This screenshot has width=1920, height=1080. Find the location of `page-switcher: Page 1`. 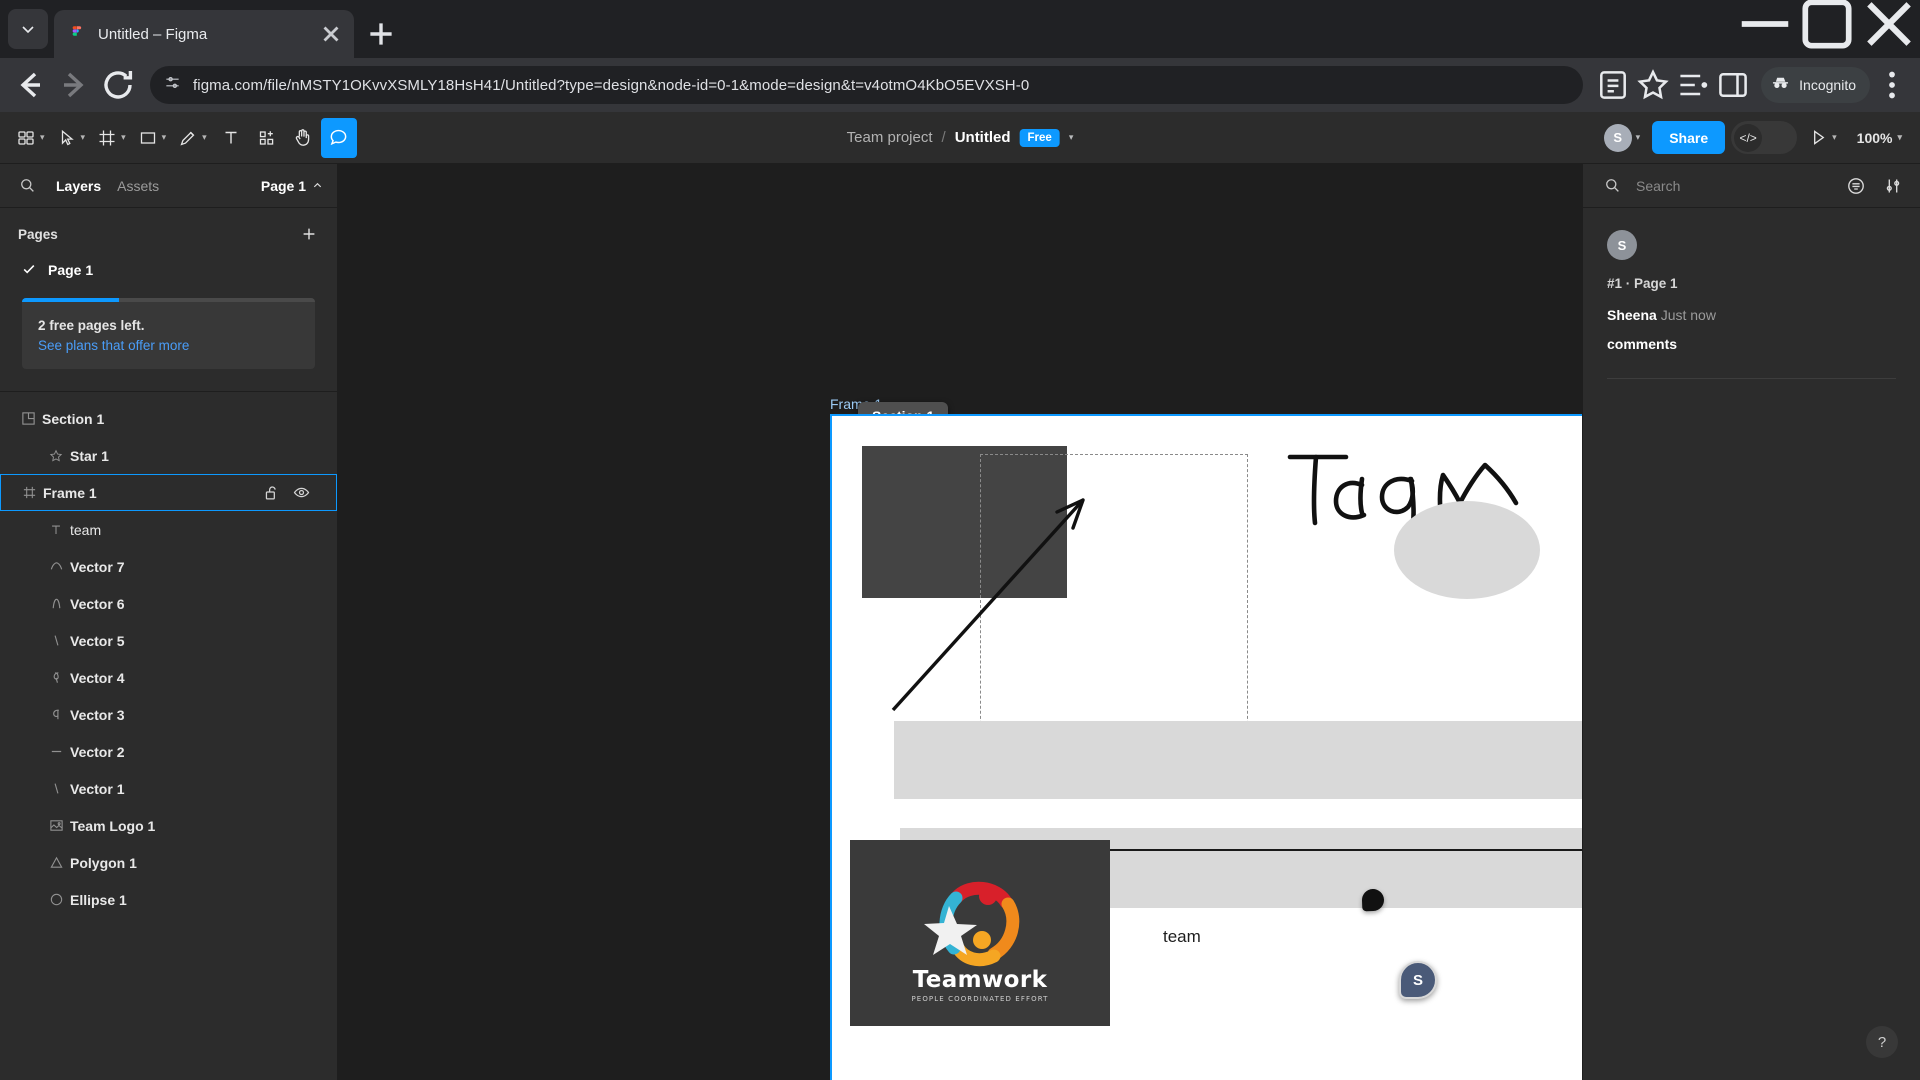

page-switcher: Page 1 is located at coordinates (292, 186).